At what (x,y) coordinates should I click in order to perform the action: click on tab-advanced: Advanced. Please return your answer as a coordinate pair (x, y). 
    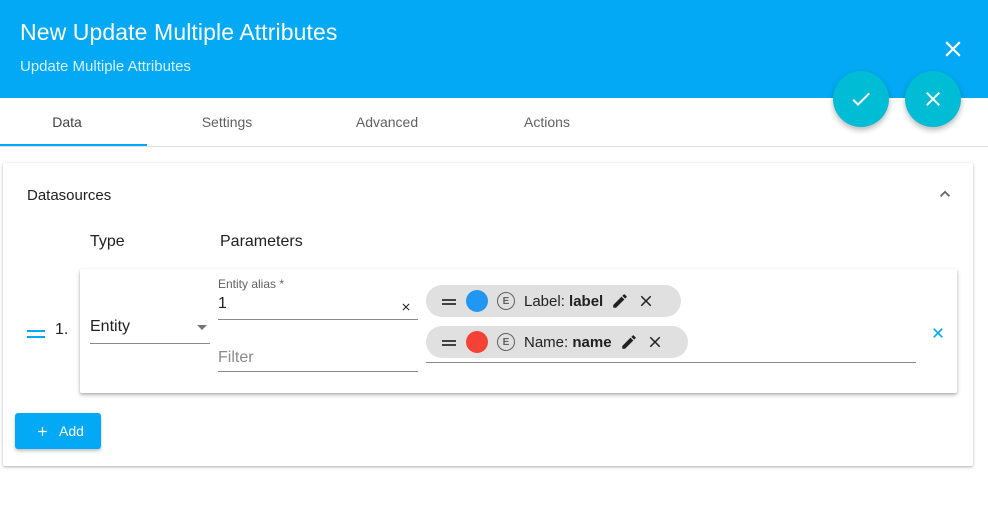
    Looking at the image, I should click on (387, 122).